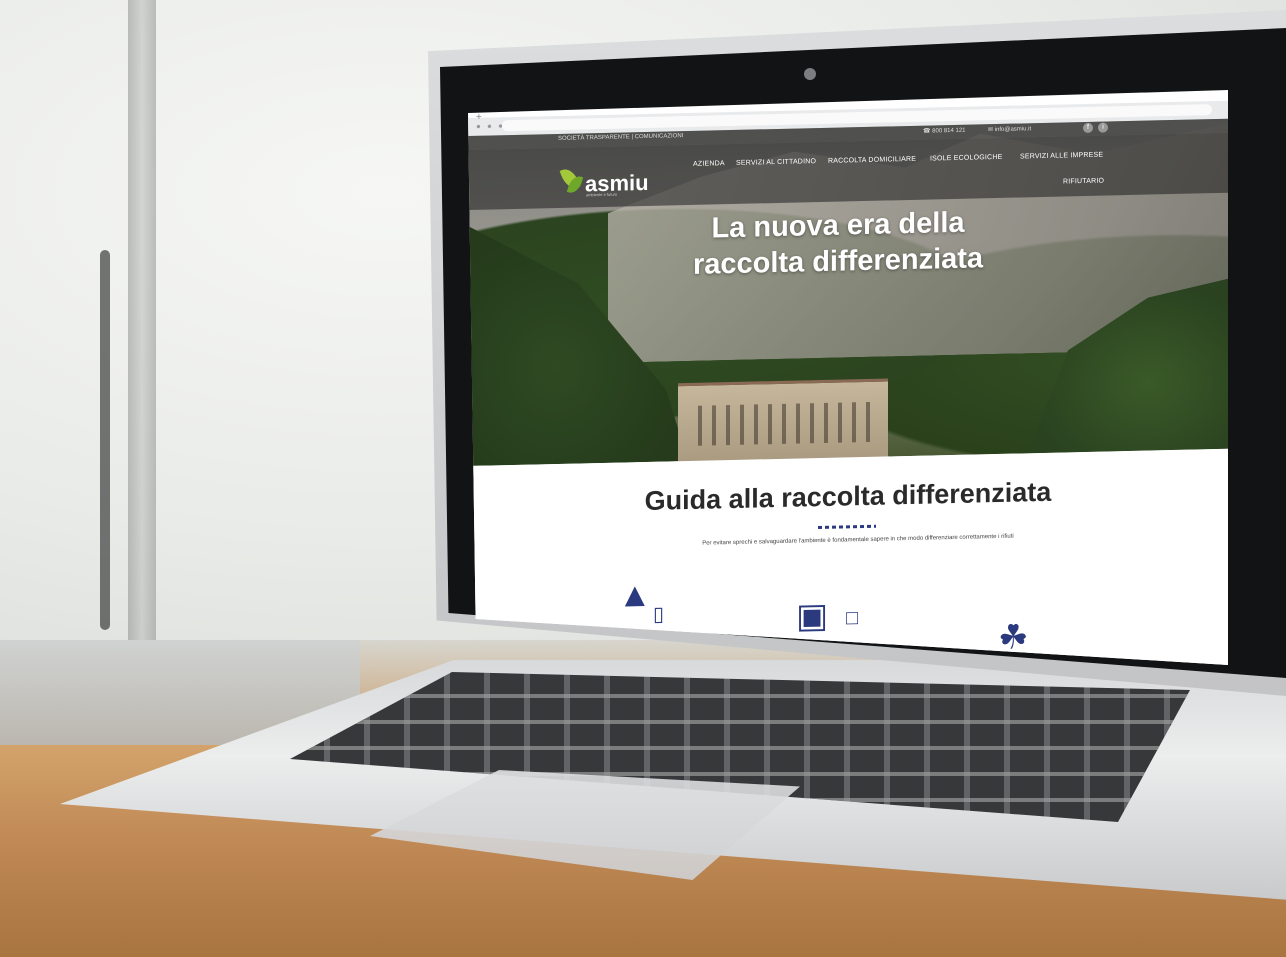  Describe the element at coordinates (847, 527) in the screenshot. I see `title-underline-dots` at that location.